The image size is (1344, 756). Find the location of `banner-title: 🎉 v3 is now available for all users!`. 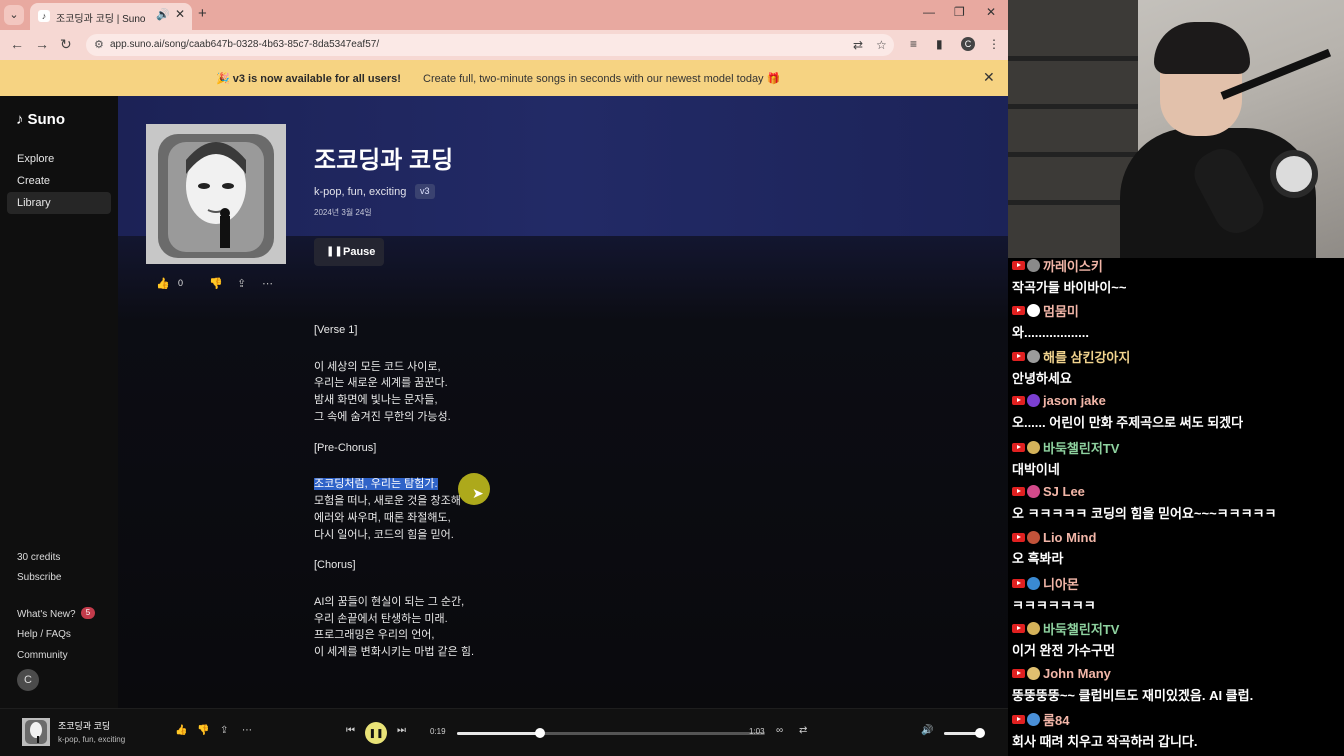

banner-title: 🎉 v3 is now available for all users! is located at coordinates (308, 79).